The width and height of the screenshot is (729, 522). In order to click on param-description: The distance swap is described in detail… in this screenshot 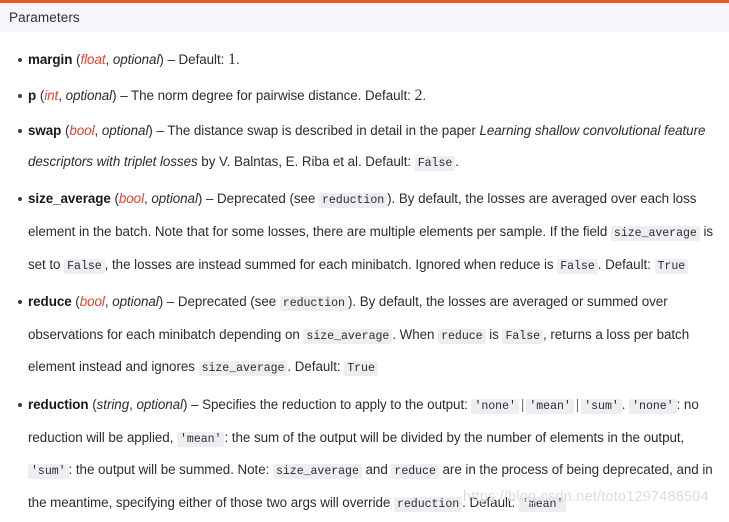, I will do `click(321, 131)`.